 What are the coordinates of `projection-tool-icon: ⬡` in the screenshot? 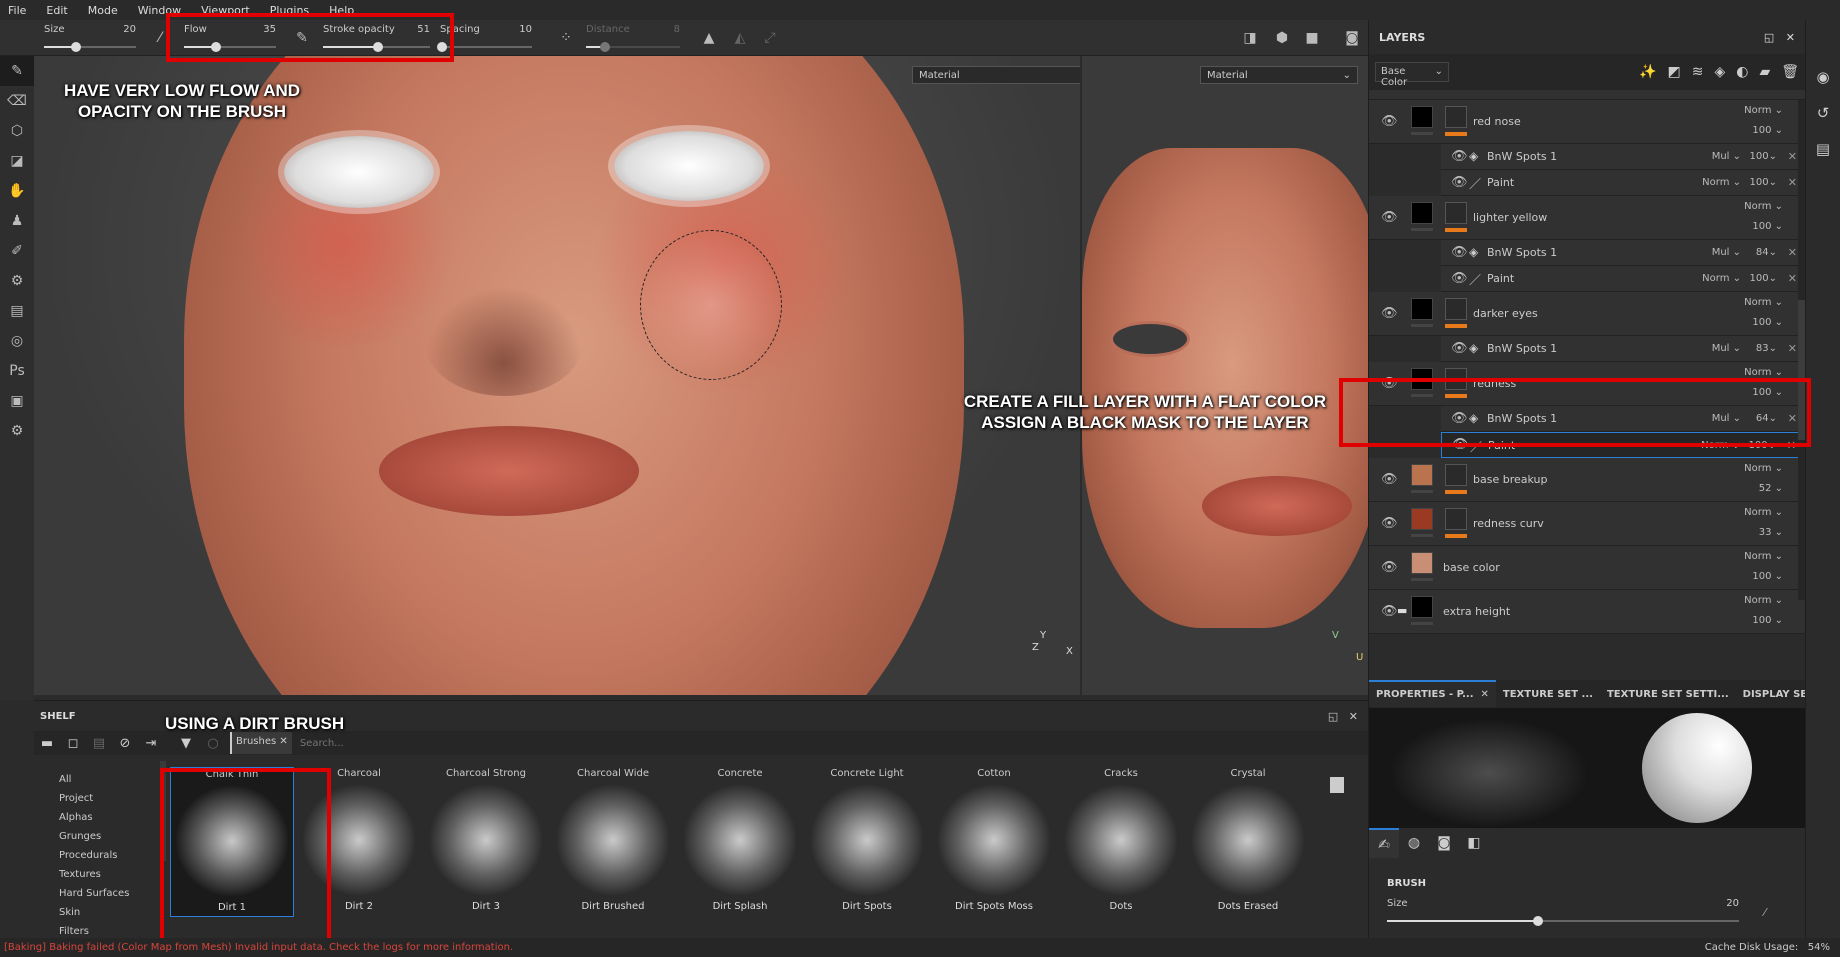 It's located at (17, 131).